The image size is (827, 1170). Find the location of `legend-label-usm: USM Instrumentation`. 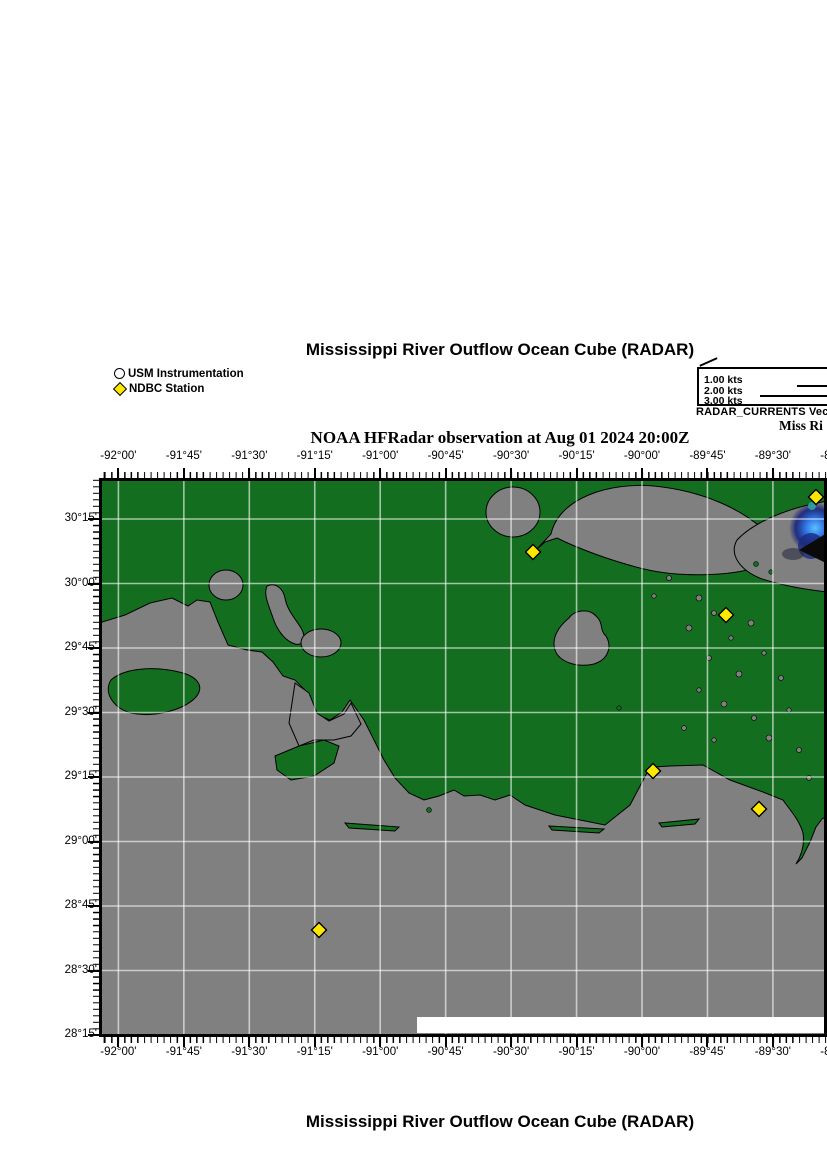

legend-label-usm: USM Instrumentation is located at coordinates (186, 373).